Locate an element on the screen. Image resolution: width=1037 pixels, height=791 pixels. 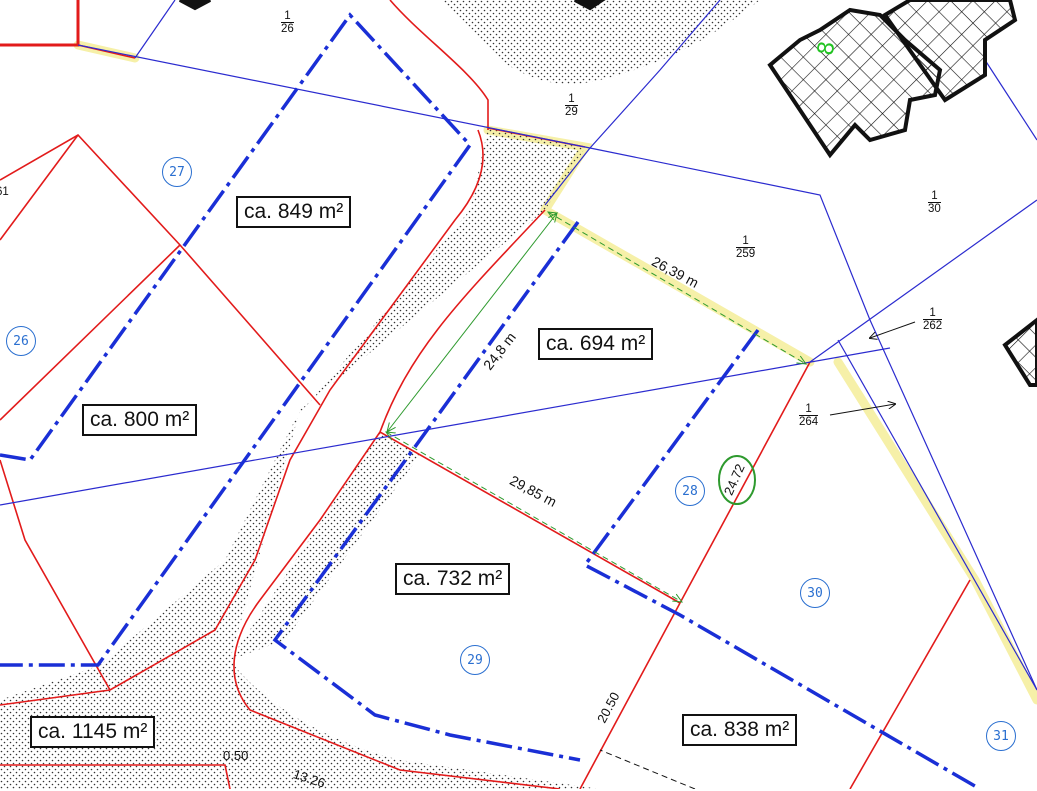
plot-number-27: 27 is located at coordinates (177, 172).